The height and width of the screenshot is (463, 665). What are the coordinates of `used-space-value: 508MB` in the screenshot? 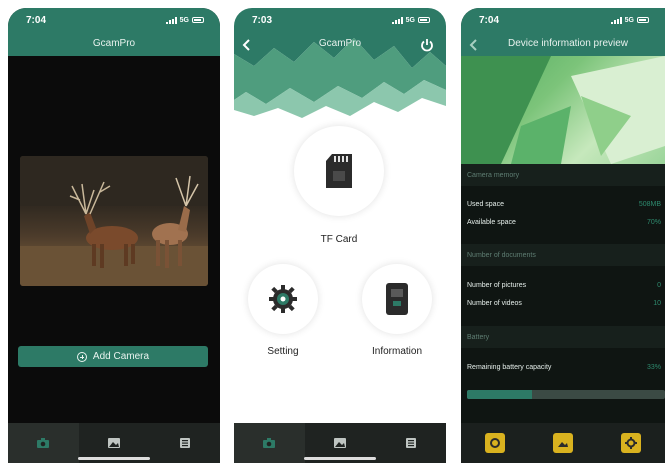 It's located at (649, 204).